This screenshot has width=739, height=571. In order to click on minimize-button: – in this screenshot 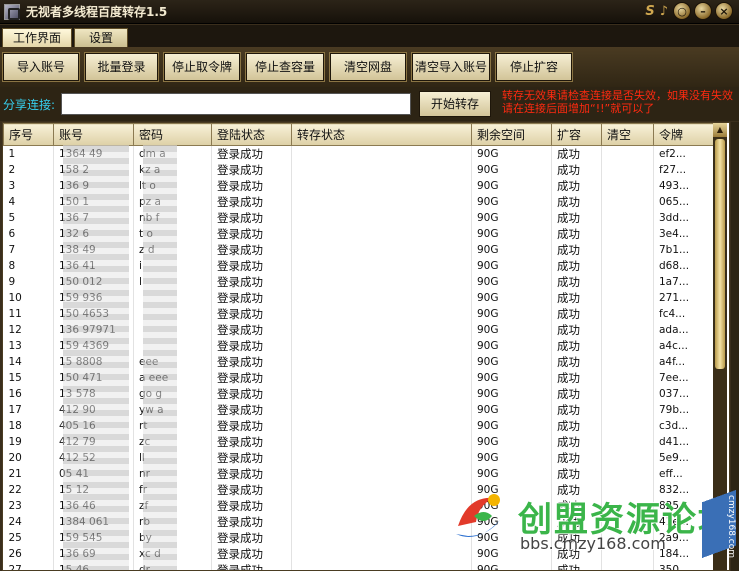, I will do `click(703, 11)`.